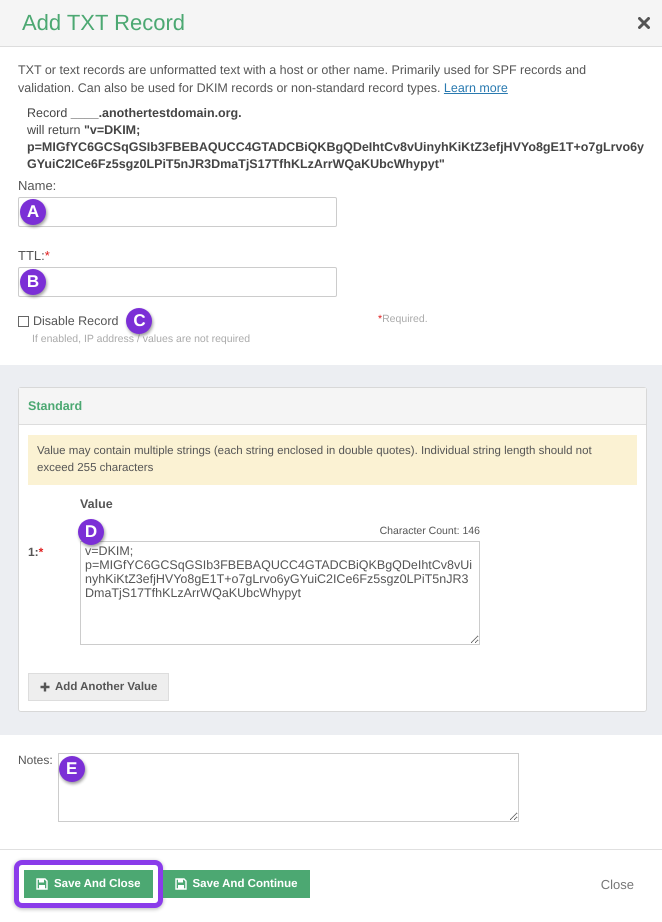 This screenshot has height=922, width=662. Describe the element at coordinates (335, 156) in the screenshot. I see `record-preview-text: p=MIGfYC6GCSqGSIb3FBEBAQUCC4GTADCBiQKBgQDeIhtCv8vUinyhKiKtZ3efjHVYo8gE1T+o7gLrvo6yGYuiC2ICe6Fz5sgz0LPiT5nJR3DmaTjS17TfhKLzArrWQaKUbcWhypyt"` at that location.